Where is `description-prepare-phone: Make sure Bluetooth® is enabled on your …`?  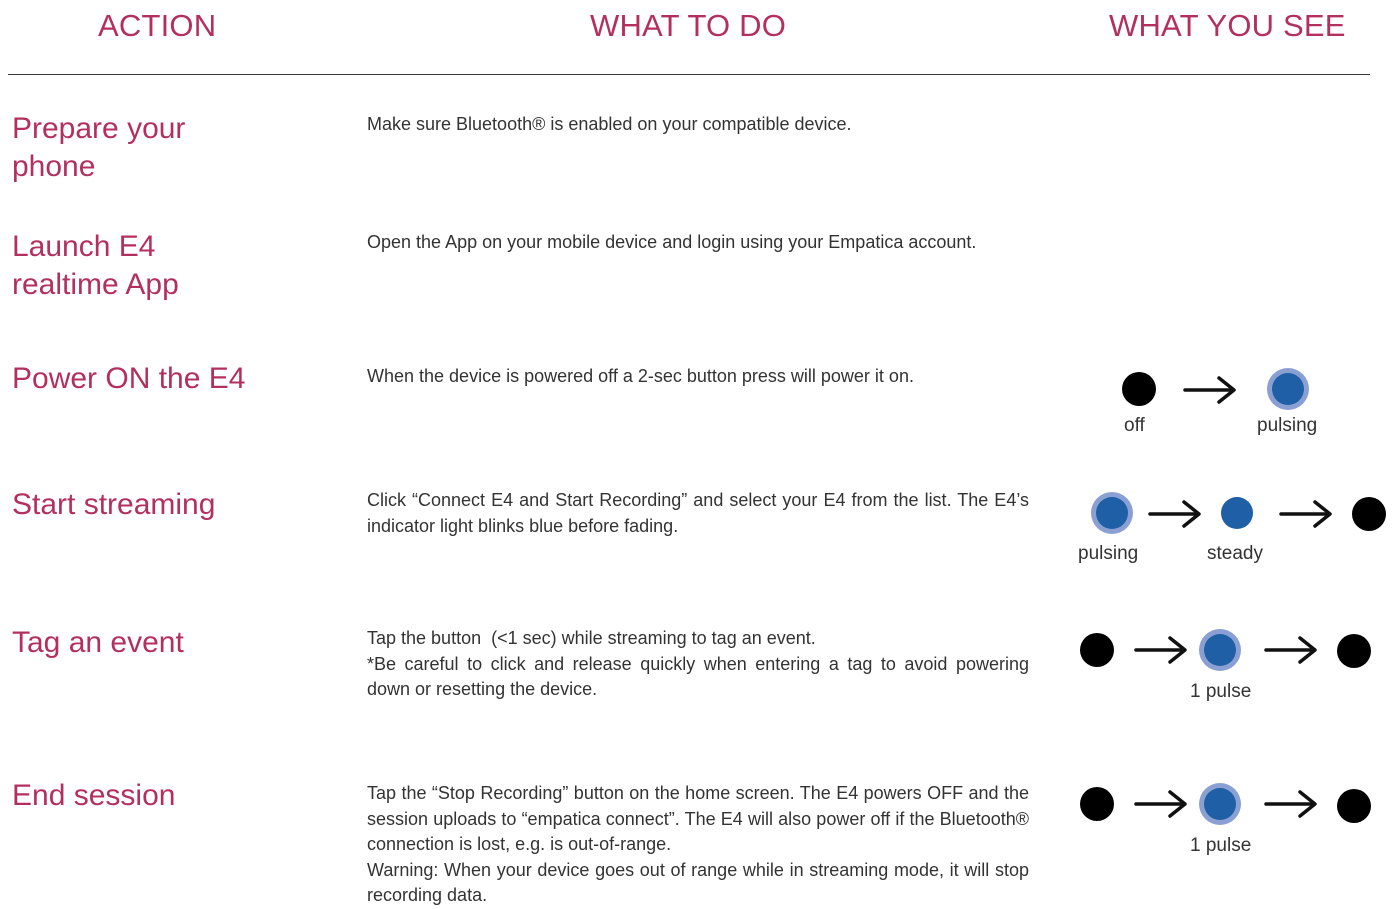 description-prepare-phone: Make sure Bluetooth® is enabled on your … is located at coordinates (698, 125).